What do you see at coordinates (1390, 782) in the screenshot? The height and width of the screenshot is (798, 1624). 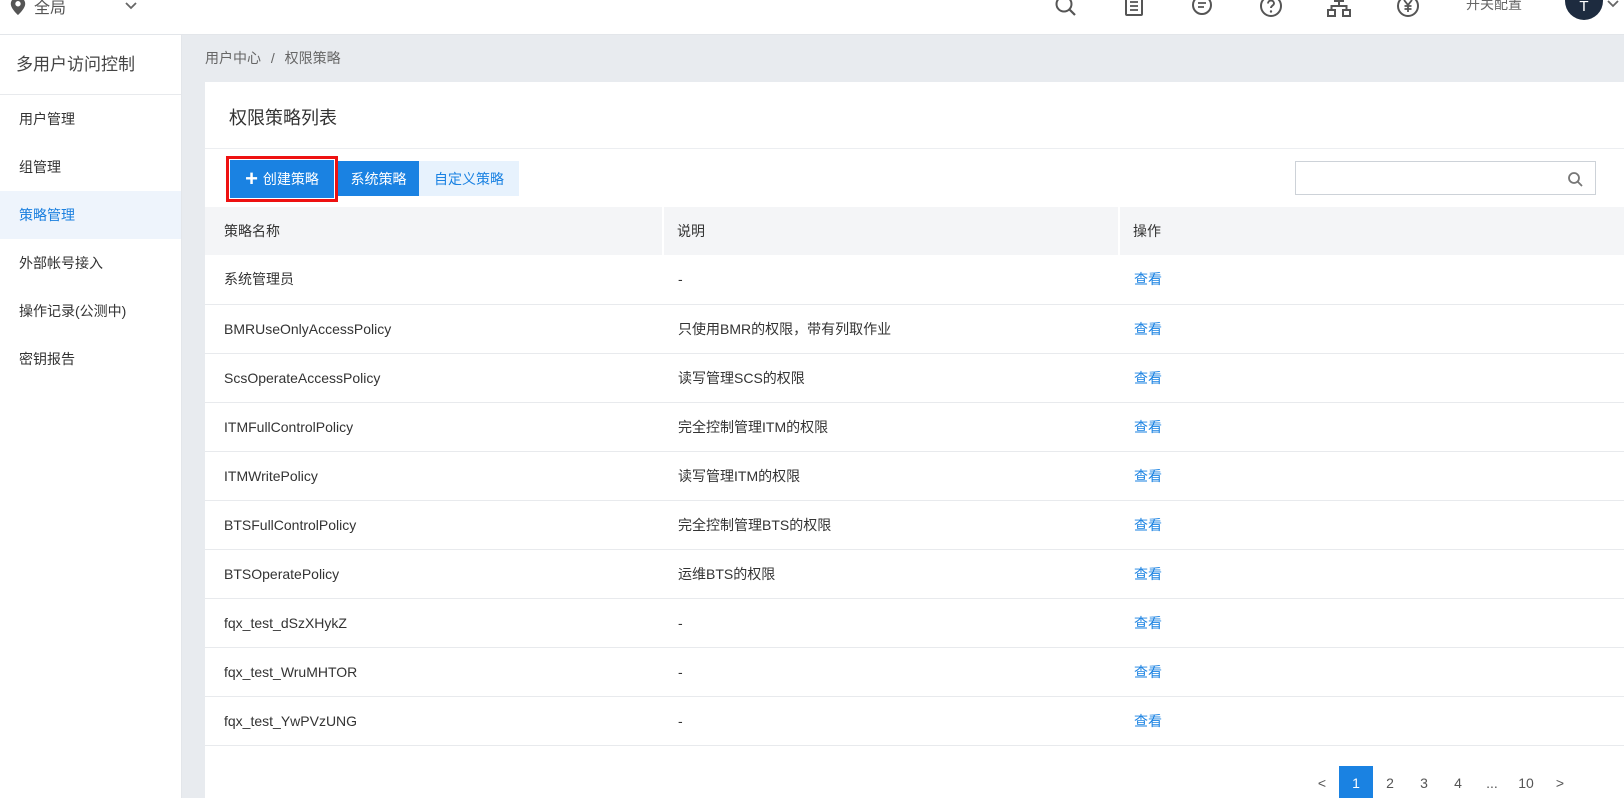 I see `pagination-page: 2` at bounding box center [1390, 782].